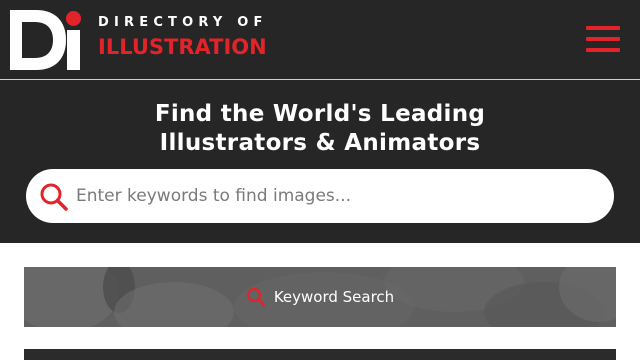 Image resolution: width=640 pixels, height=360 pixels. Describe the element at coordinates (334, 297) in the screenshot. I see `keyword-search-label: Keyword Search` at that location.